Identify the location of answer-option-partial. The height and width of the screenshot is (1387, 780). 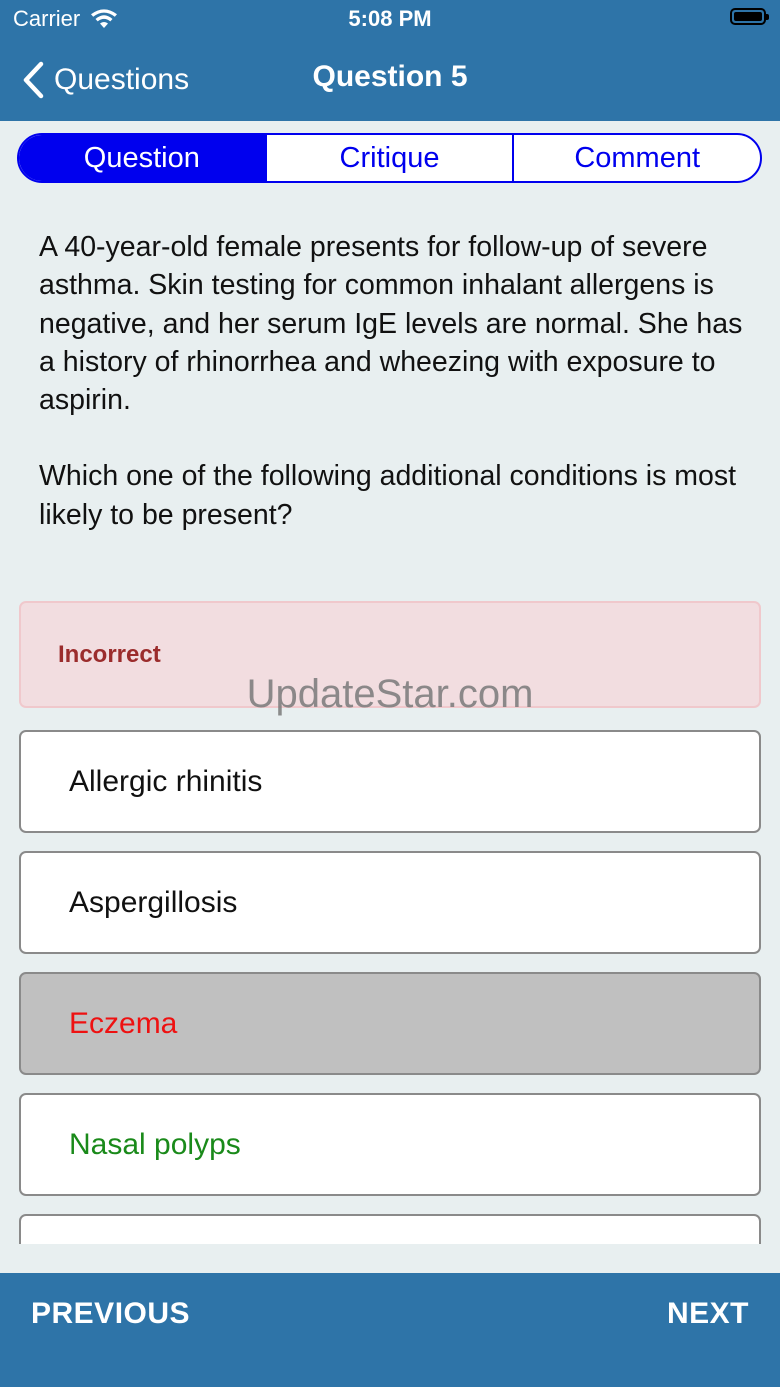
(390, 1229).